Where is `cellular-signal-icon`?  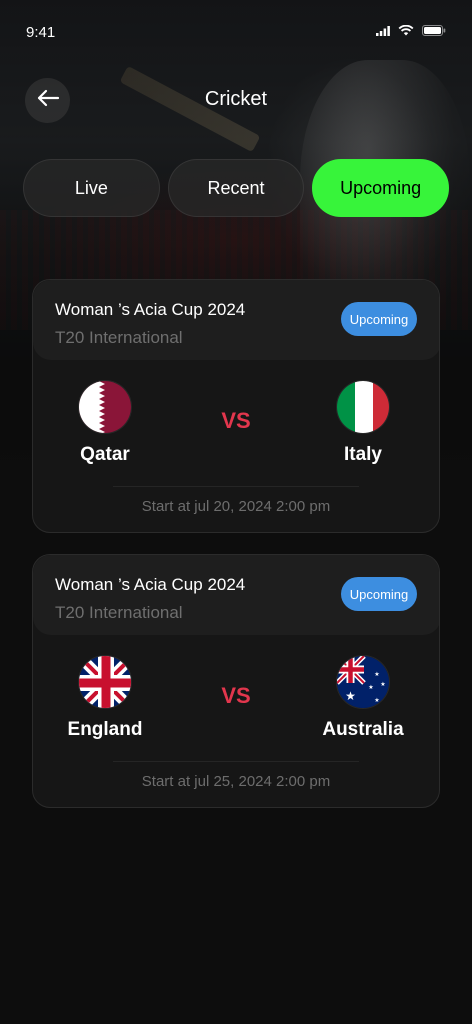 cellular-signal-icon is located at coordinates (383, 32).